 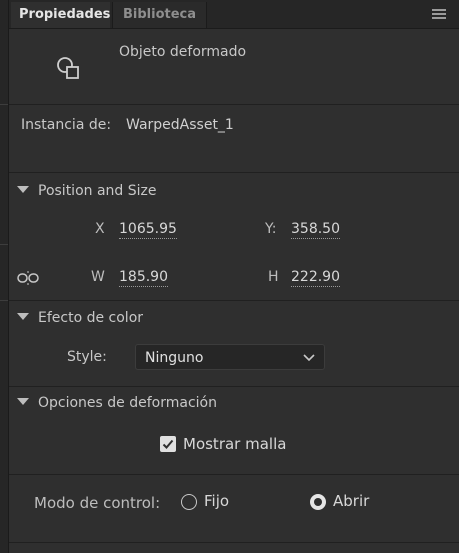 I want to click on section-color-effect: Efecto de color, so click(x=80, y=318).